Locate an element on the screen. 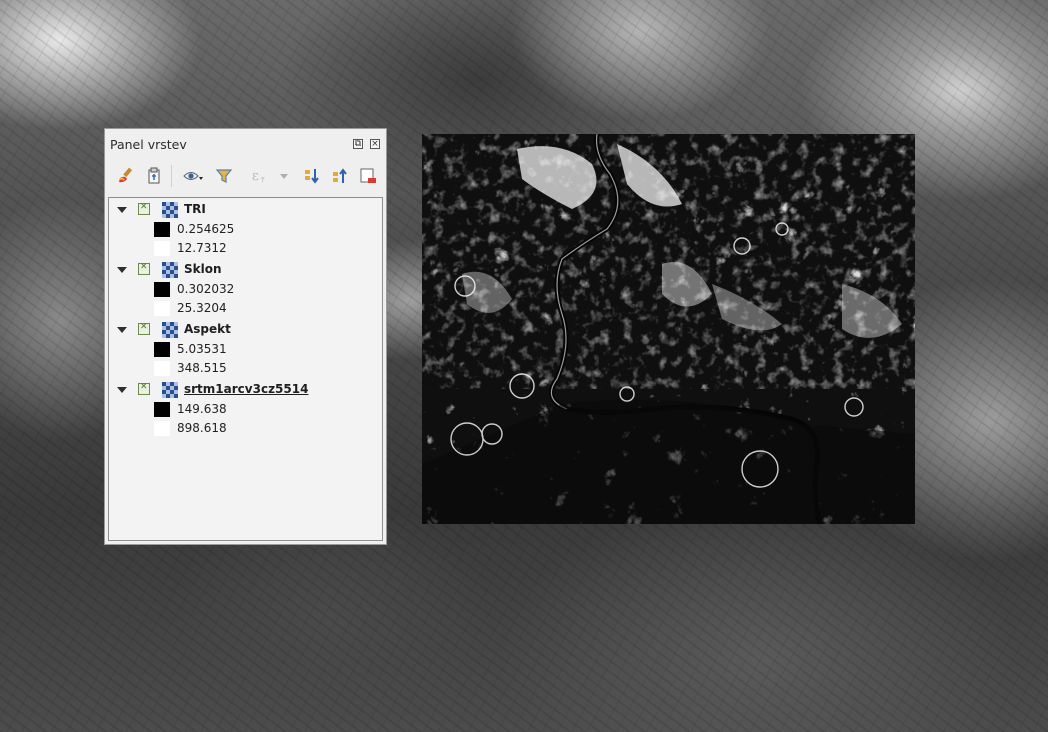 This screenshot has height=732, width=1048. collapse-all-icon is located at coordinates (340, 175).